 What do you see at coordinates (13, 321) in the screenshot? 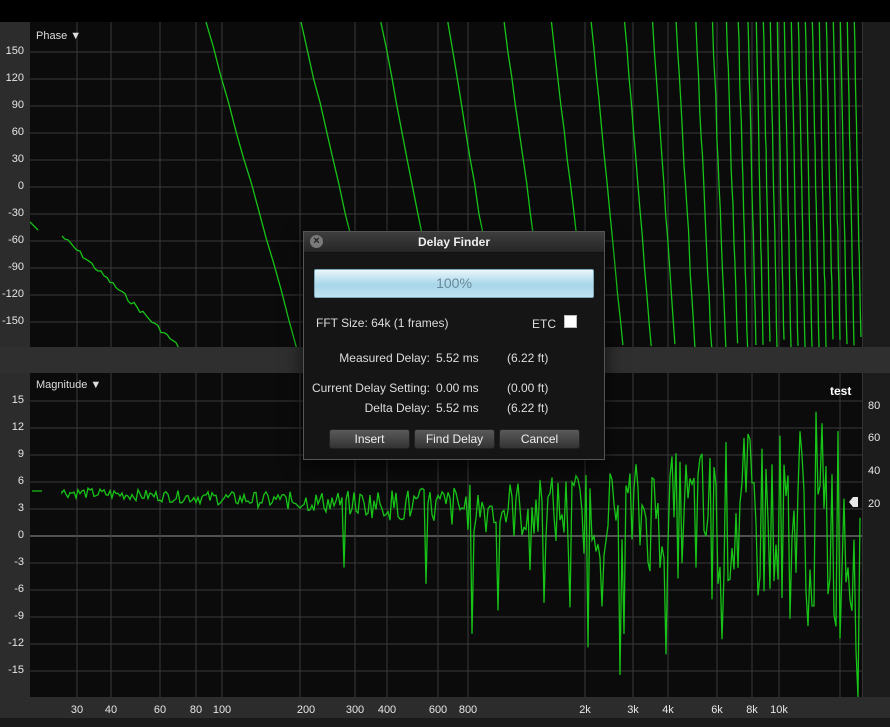
I see `phase-y-tick-10: -150` at bounding box center [13, 321].